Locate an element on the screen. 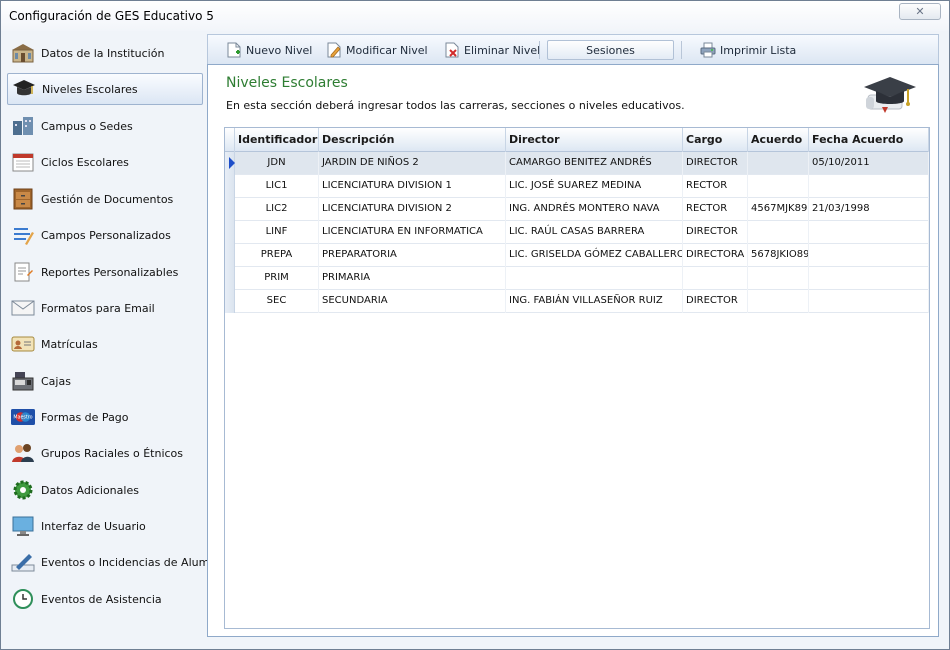  sidebar-item-label: Formatos para Email is located at coordinates (98, 308).